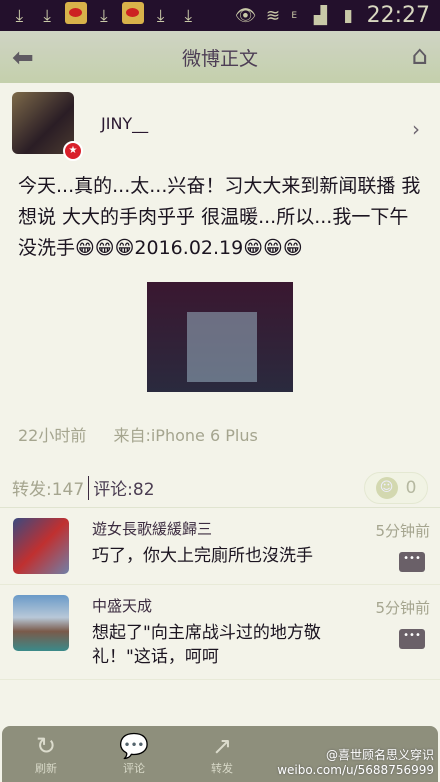 This screenshot has width=440, height=782. Describe the element at coordinates (134, 768) in the screenshot. I see `comment-label: 评论` at that location.